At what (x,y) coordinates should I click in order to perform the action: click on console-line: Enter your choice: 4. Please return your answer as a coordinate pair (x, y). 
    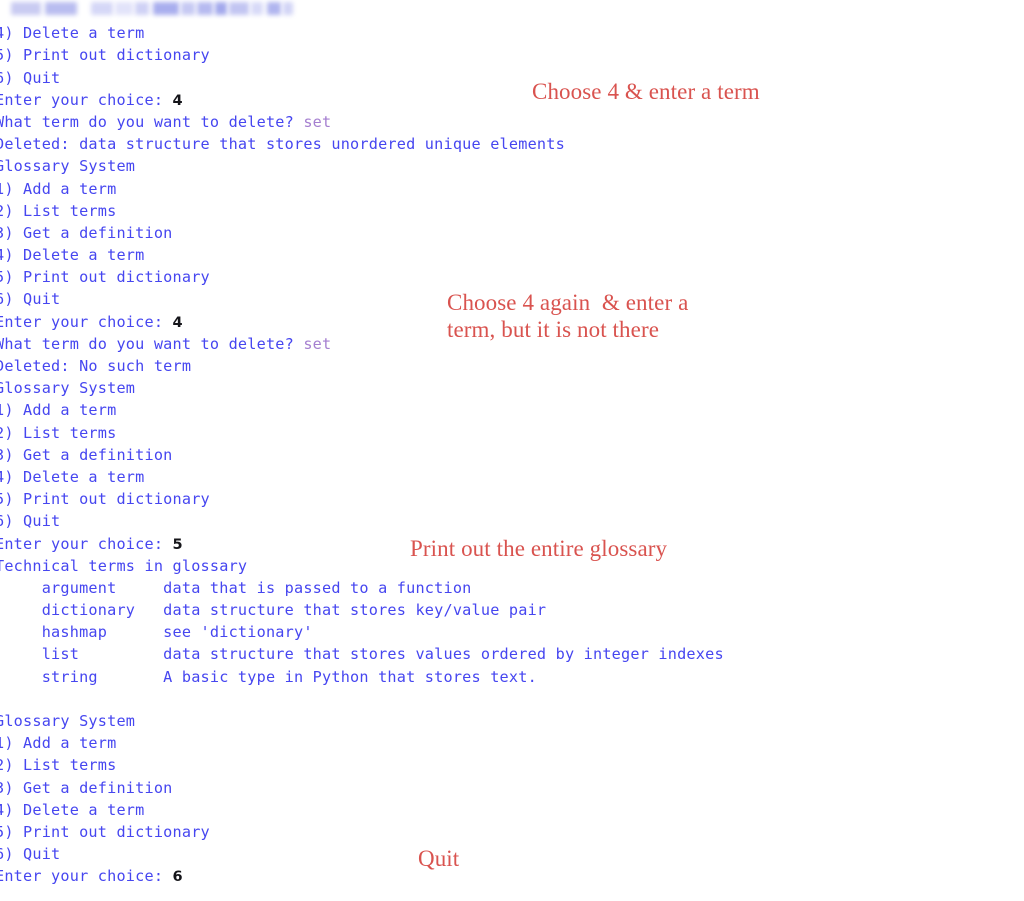
    Looking at the image, I should click on (512, 100).